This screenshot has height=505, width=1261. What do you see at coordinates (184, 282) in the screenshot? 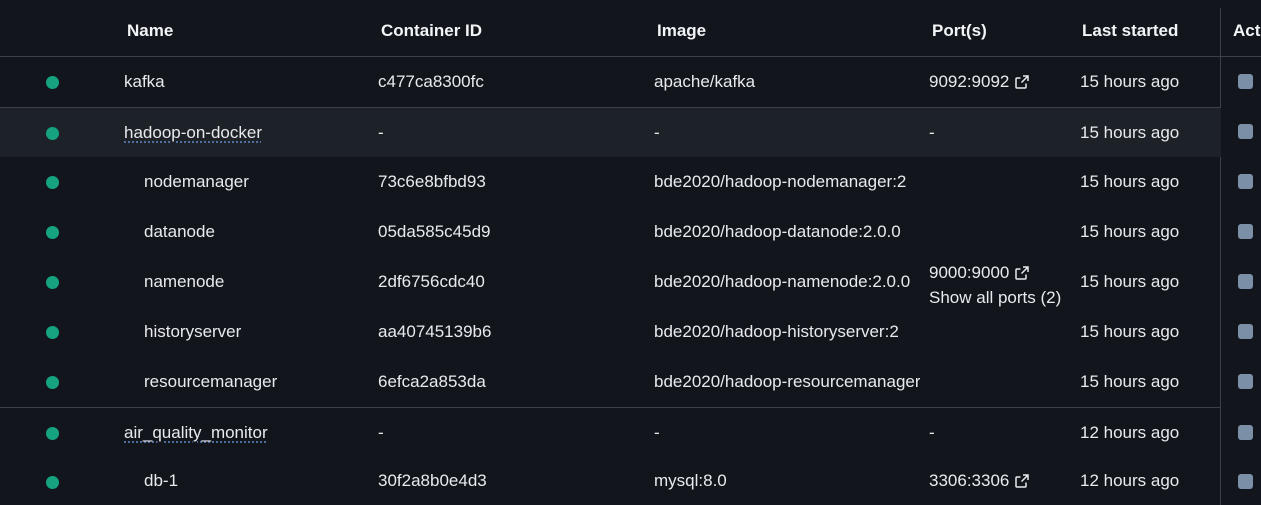
I see `container-name: namenode` at bounding box center [184, 282].